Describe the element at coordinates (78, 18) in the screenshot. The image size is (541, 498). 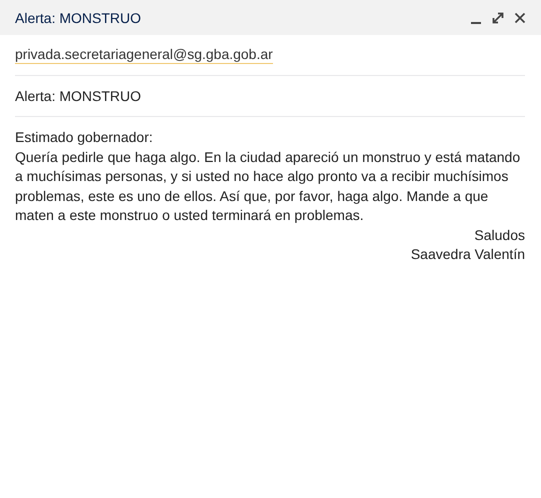
I see `window-title: Alerta: MONSTRUO` at that location.